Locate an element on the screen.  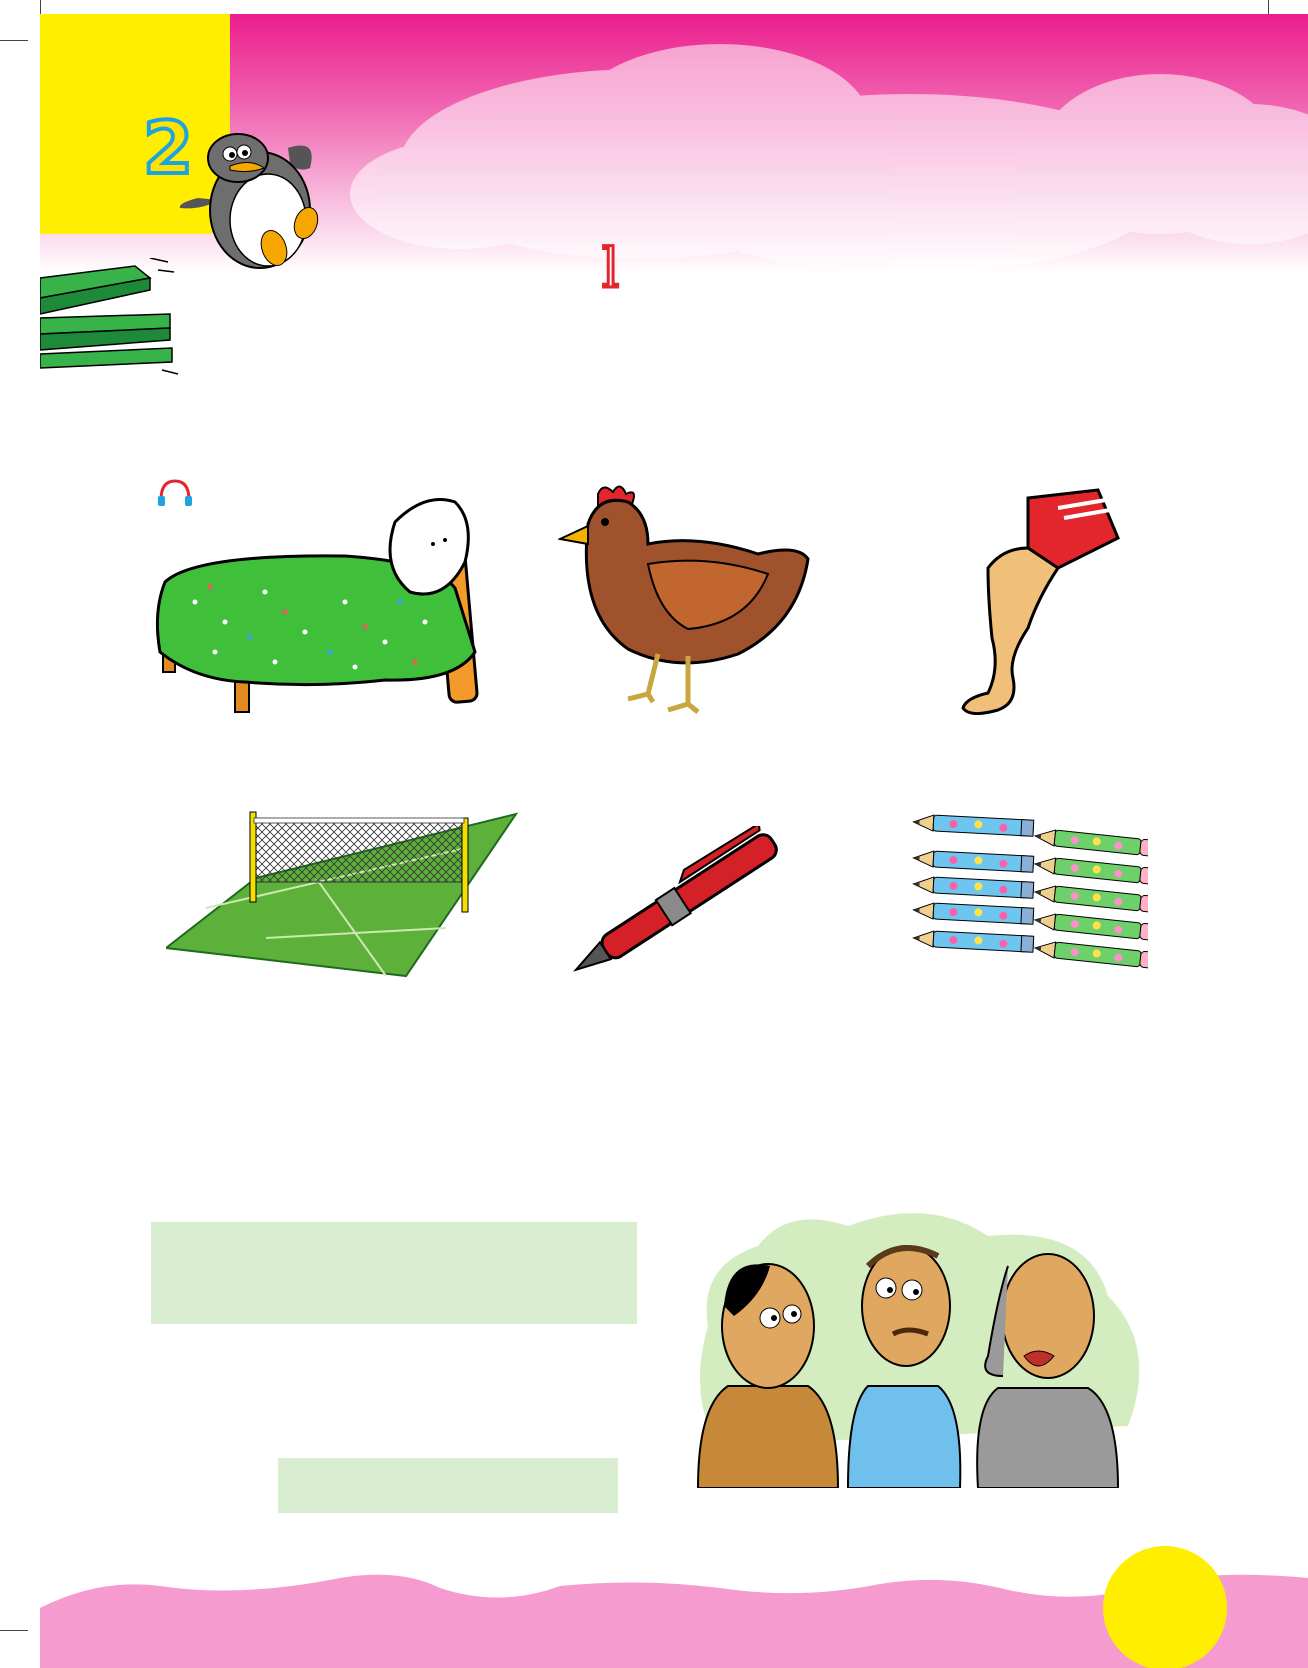
tennis-court-image is located at coordinates (342, 894).